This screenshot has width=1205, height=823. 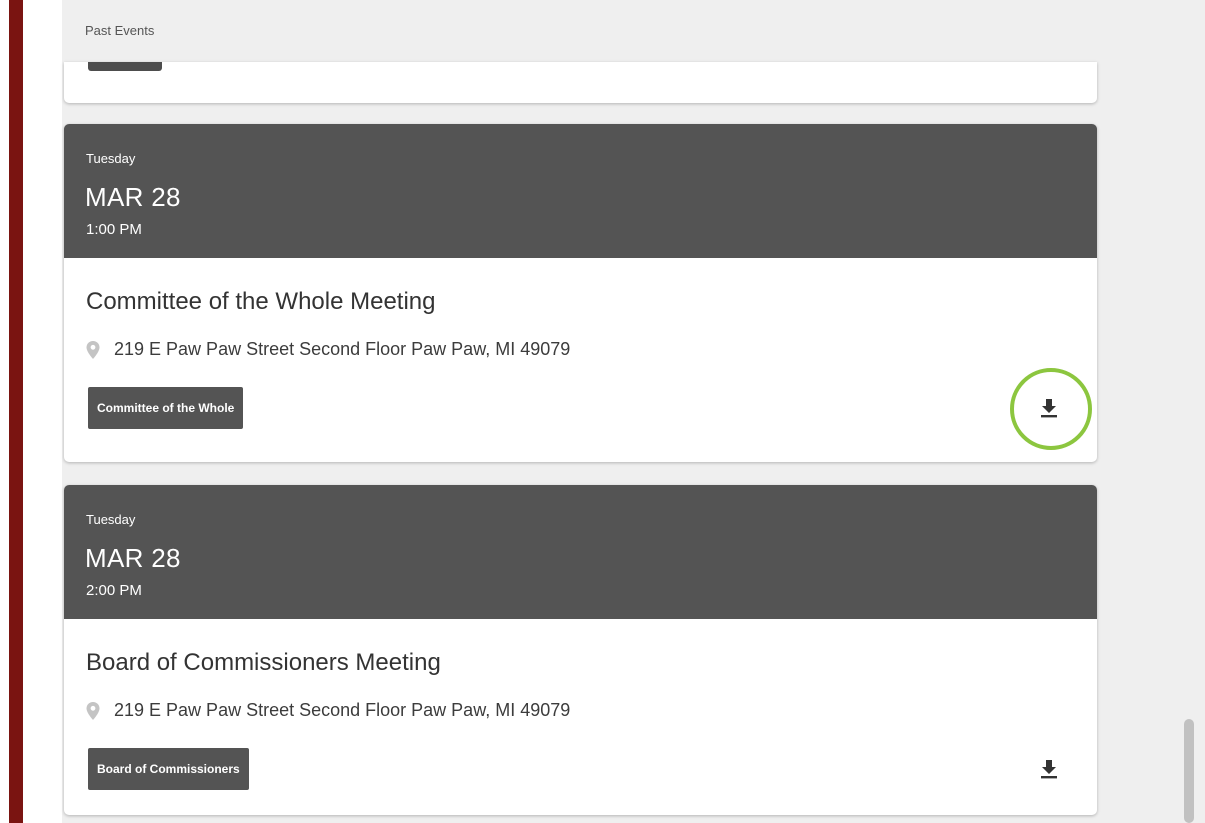 I want to click on side-accent-bar, so click(x=16, y=411).